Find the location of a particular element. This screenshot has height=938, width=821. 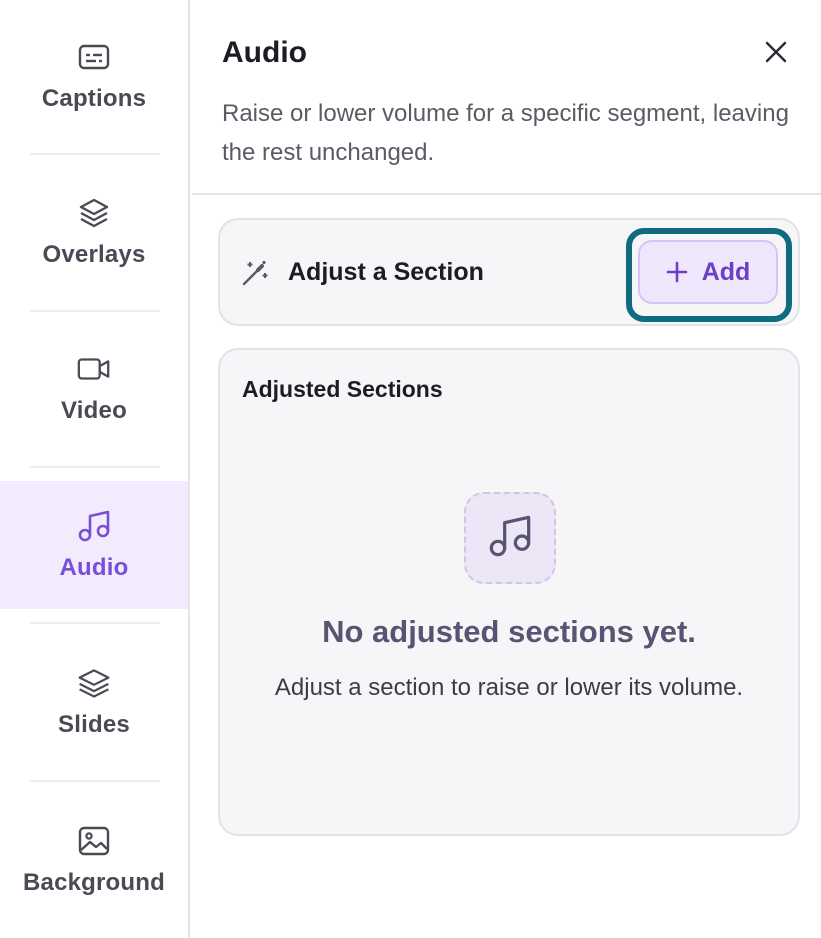

close-icon is located at coordinates (776, 54).